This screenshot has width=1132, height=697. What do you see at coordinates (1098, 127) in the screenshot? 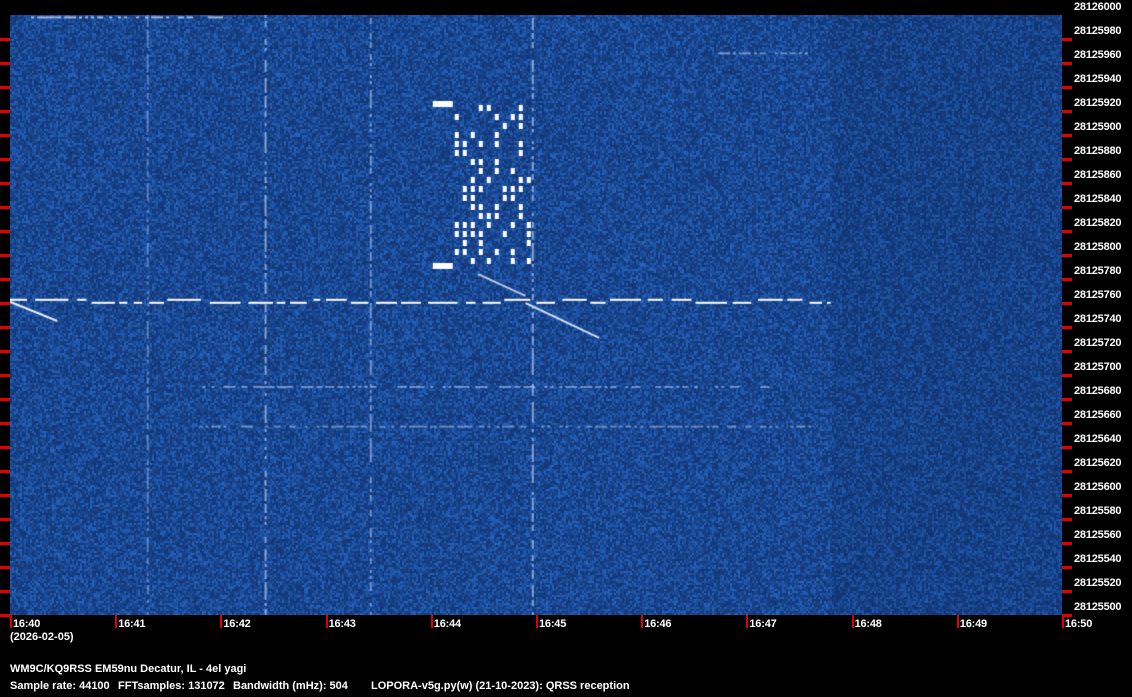
I see `y-tick-label: 28125900` at bounding box center [1098, 127].